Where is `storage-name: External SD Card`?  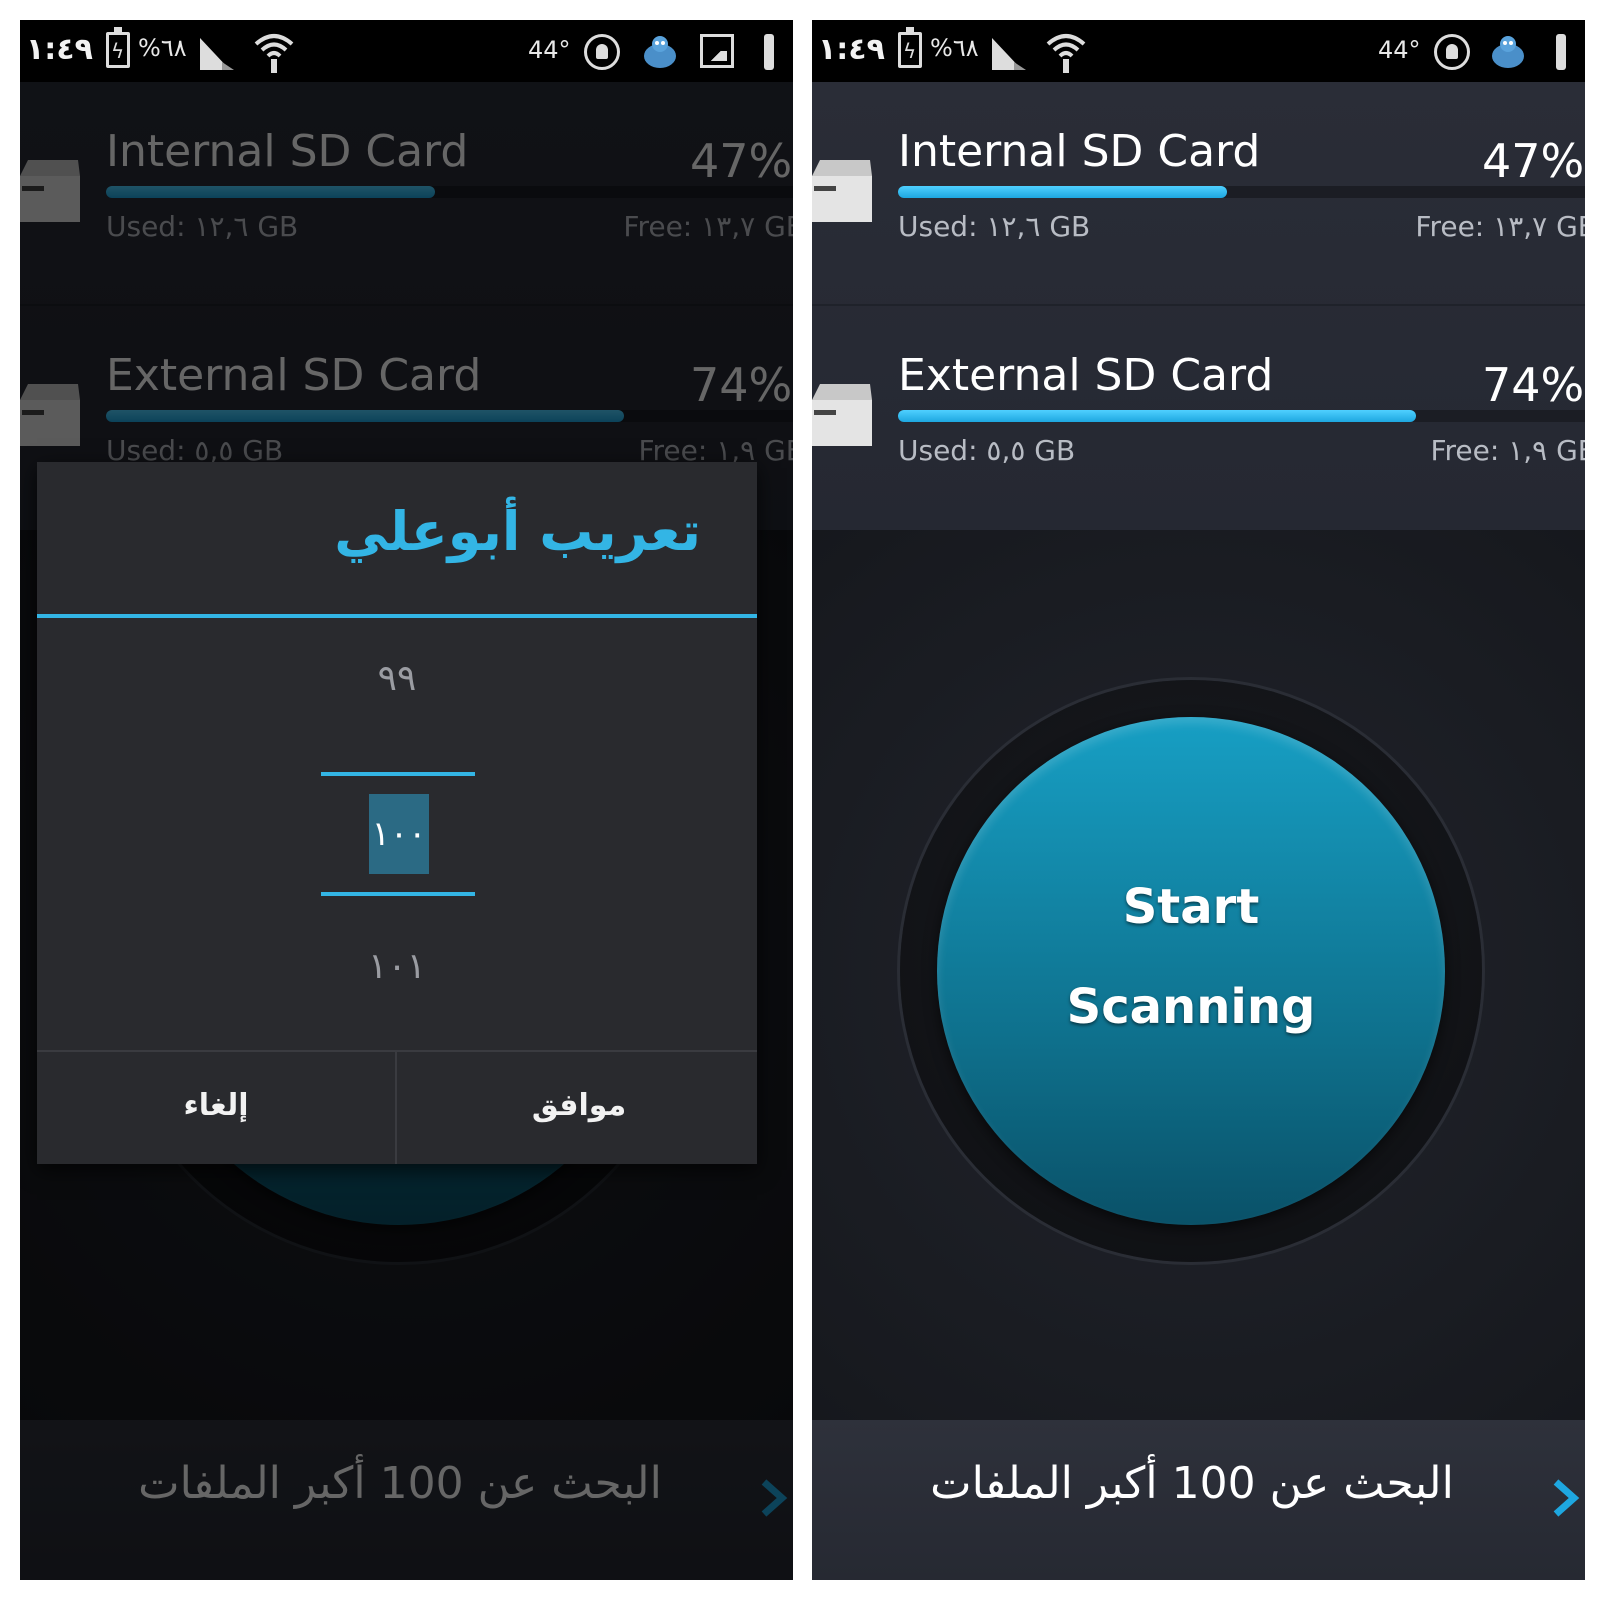 storage-name: External SD Card is located at coordinates (1086, 375).